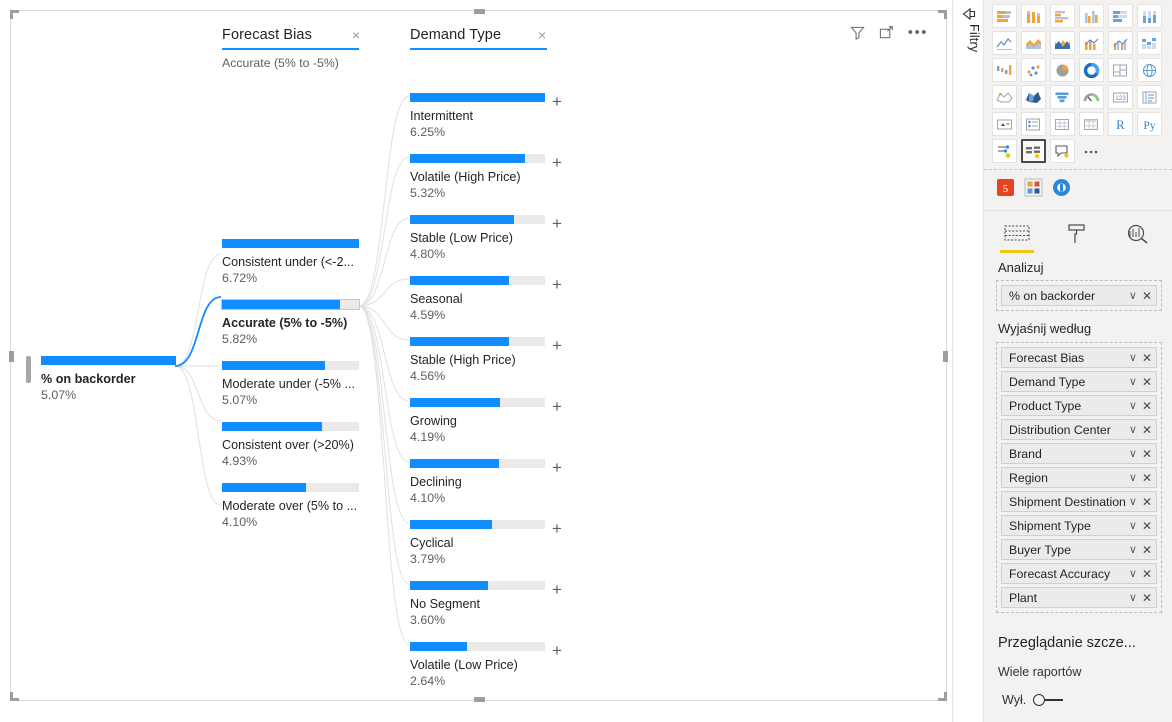 This screenshot has width=1172, height=722. Describe the element at coordinates (1120, 43) in the screenshot. I see `line-clustered-column-chart-icon` at that location.